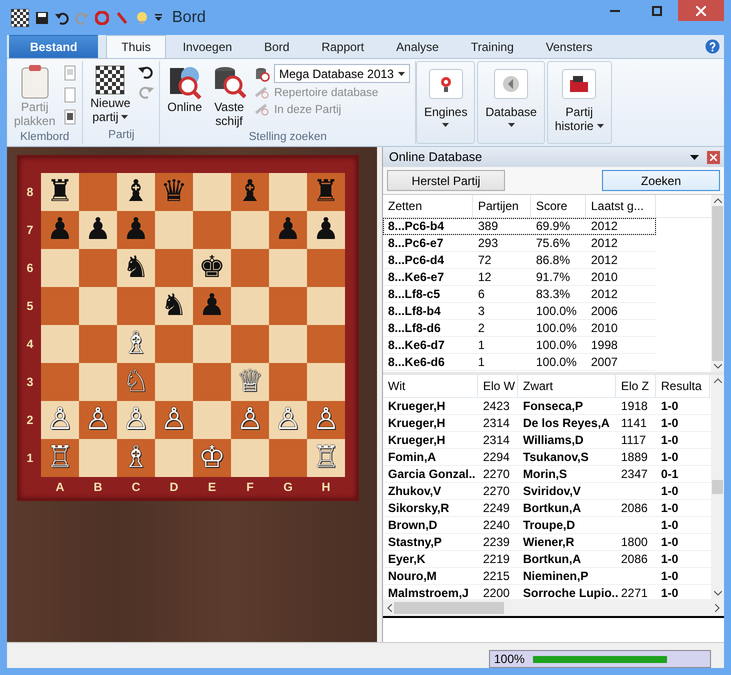 Image resolution: width=731 pixels, height=675 pixels. I want to click on chess-piece: ♔, so click(212, 458).